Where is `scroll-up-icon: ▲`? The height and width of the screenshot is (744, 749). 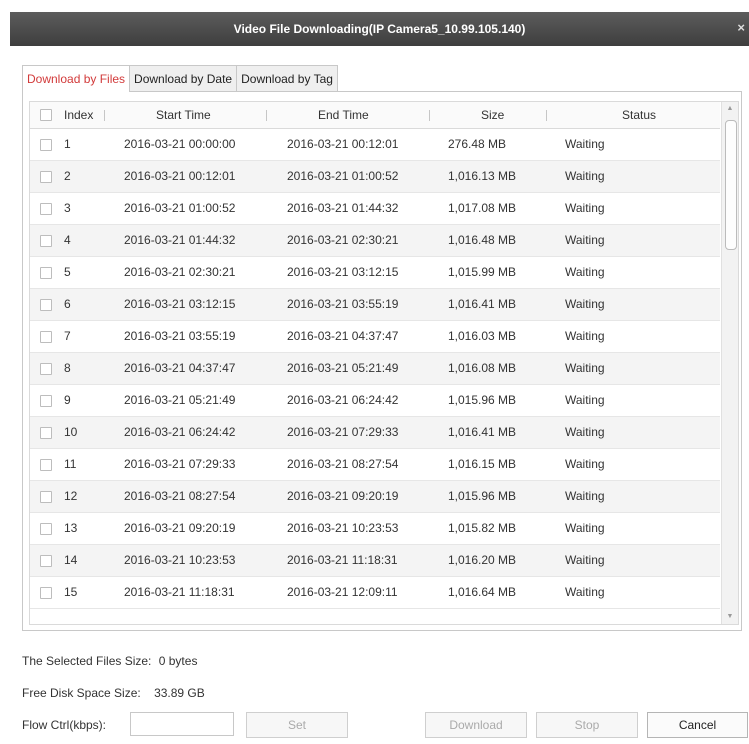
scroll-up-icon: ▲ is located at coordinates (730, 109).